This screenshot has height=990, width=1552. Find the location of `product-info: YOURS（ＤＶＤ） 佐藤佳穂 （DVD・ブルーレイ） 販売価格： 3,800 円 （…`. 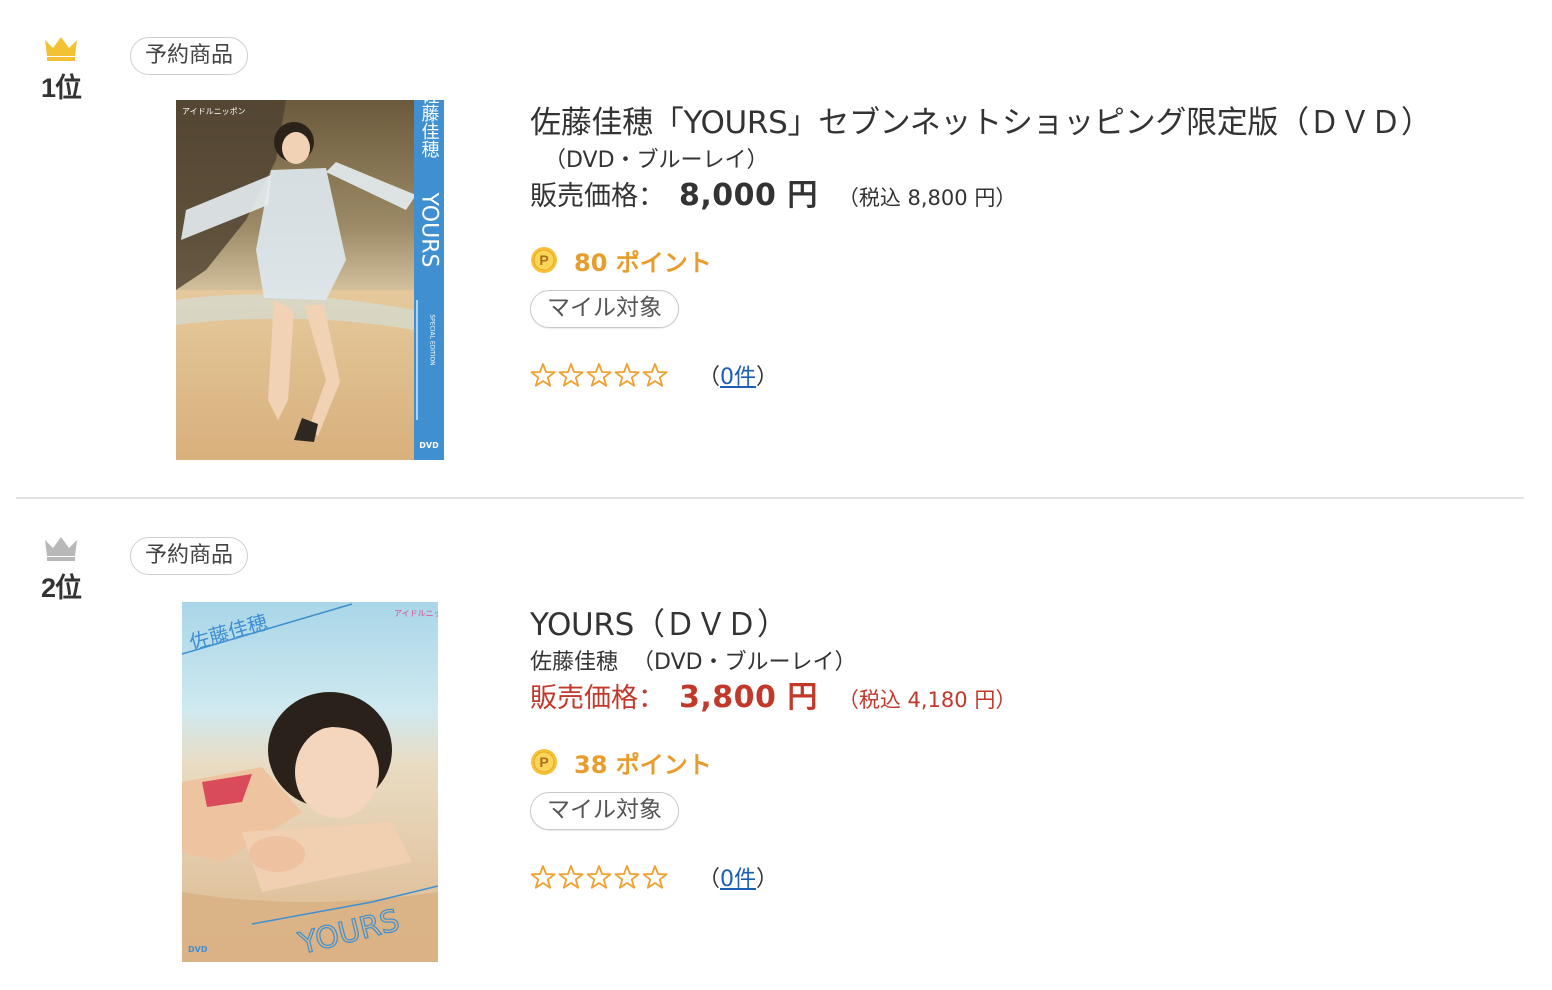

product-info: YOURS（ＤＶＤ） 佐藤佳穂 （DVD・ブルーレイ） 販売価格： 3,800 円 （… is located at coordinates (773, 749).